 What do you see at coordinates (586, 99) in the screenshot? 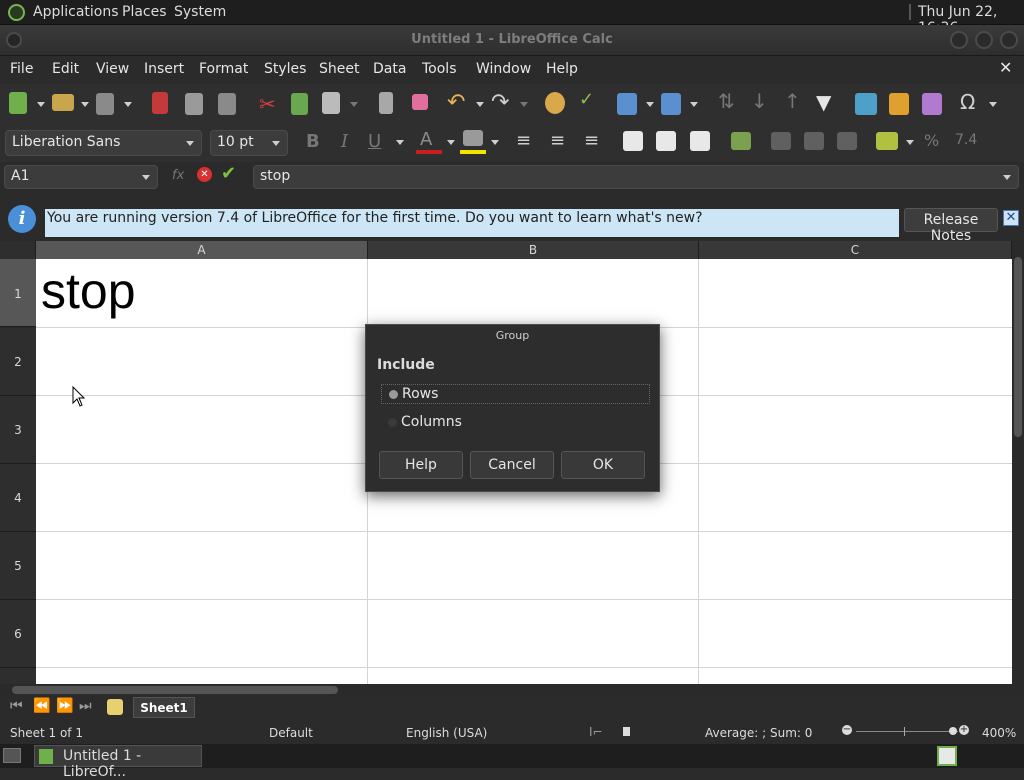
I see `spelling-icon: ✓` at bounding box center [586, 99].